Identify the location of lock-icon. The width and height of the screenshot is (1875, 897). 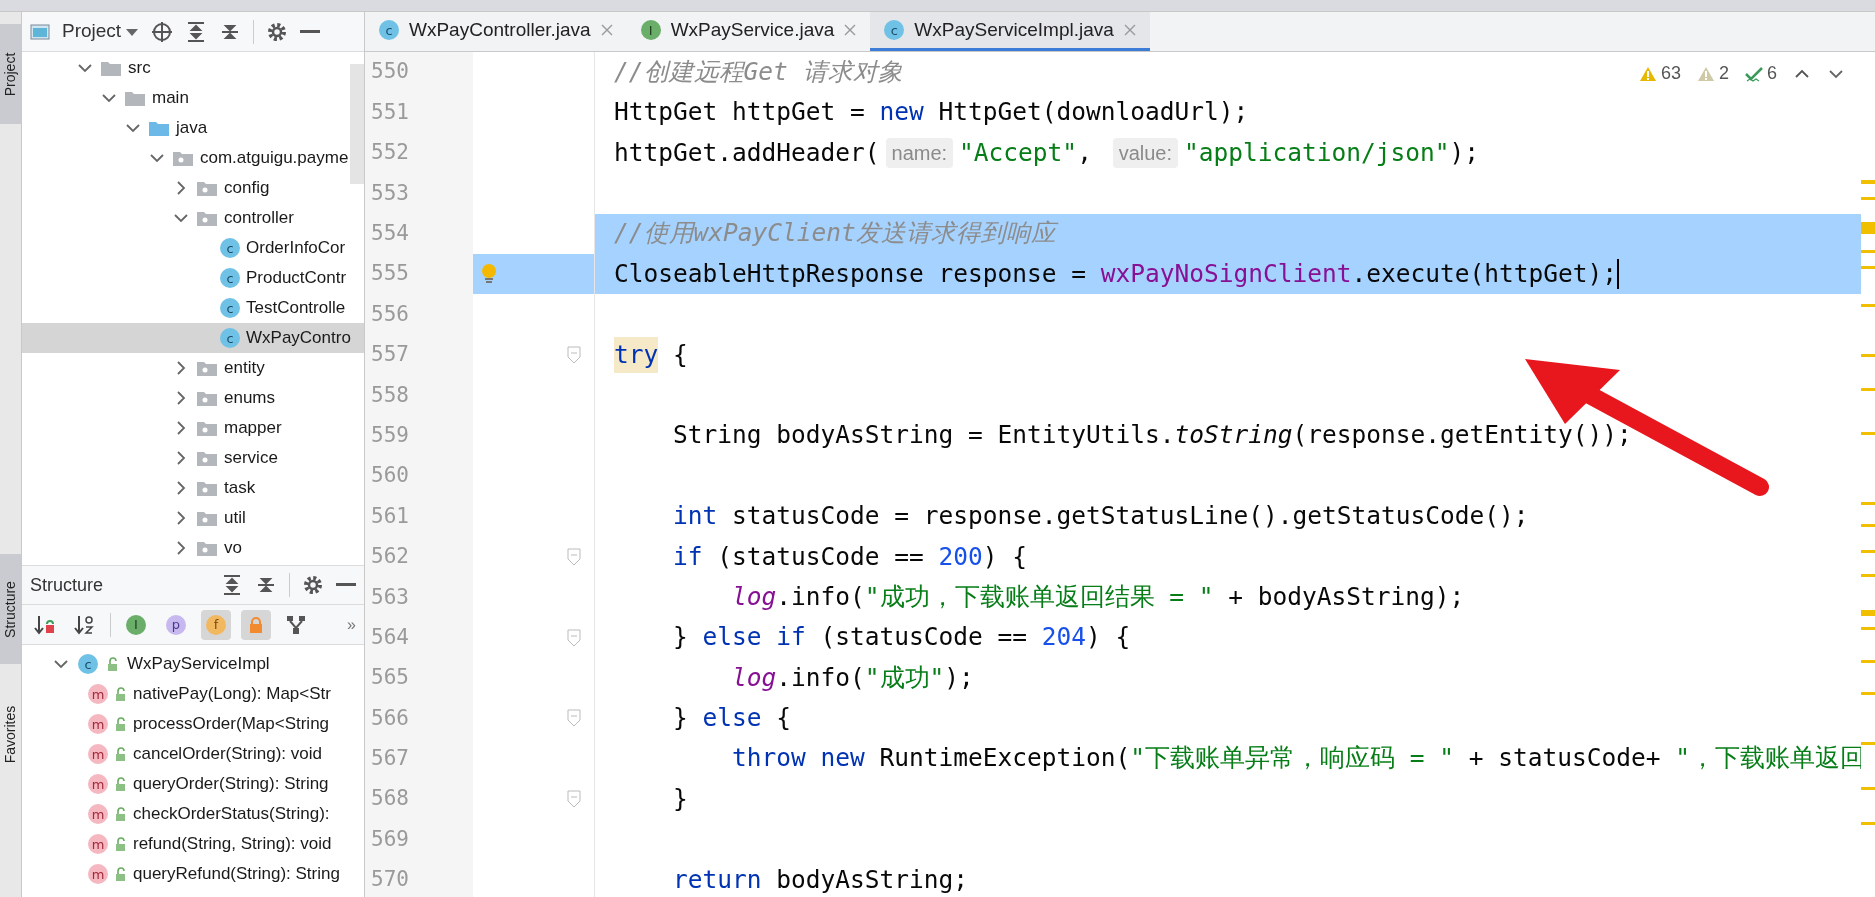
(256, 624).